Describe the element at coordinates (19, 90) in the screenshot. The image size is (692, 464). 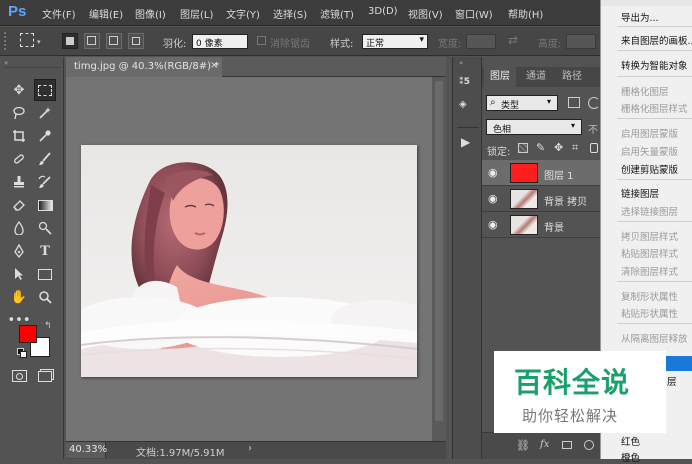
I see `move-tool-icon: ✥` at that location.